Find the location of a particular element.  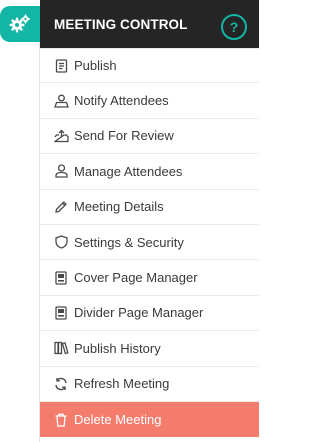

shield-icon is located at coordinates (61, 242).